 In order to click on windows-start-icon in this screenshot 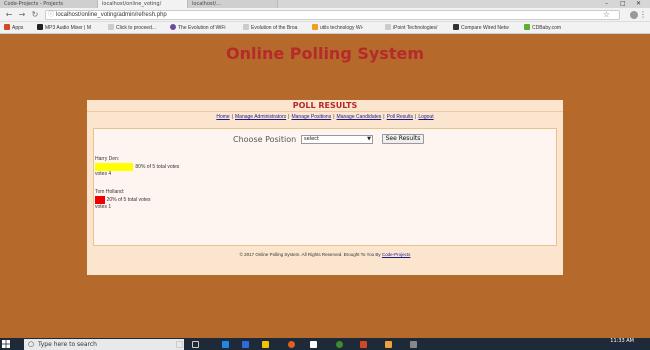, I will do `click(6, 344)`.